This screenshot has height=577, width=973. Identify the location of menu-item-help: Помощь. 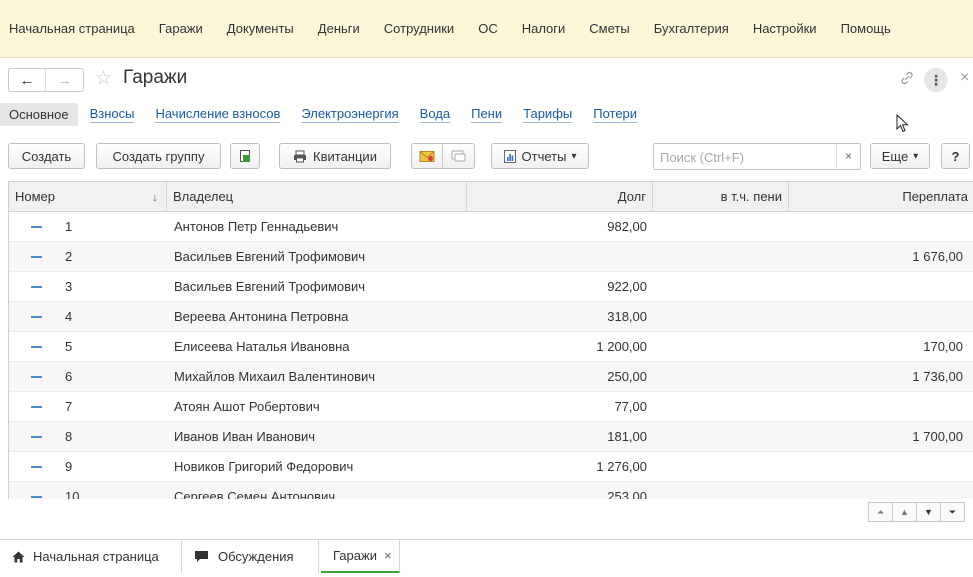
(866, 28).